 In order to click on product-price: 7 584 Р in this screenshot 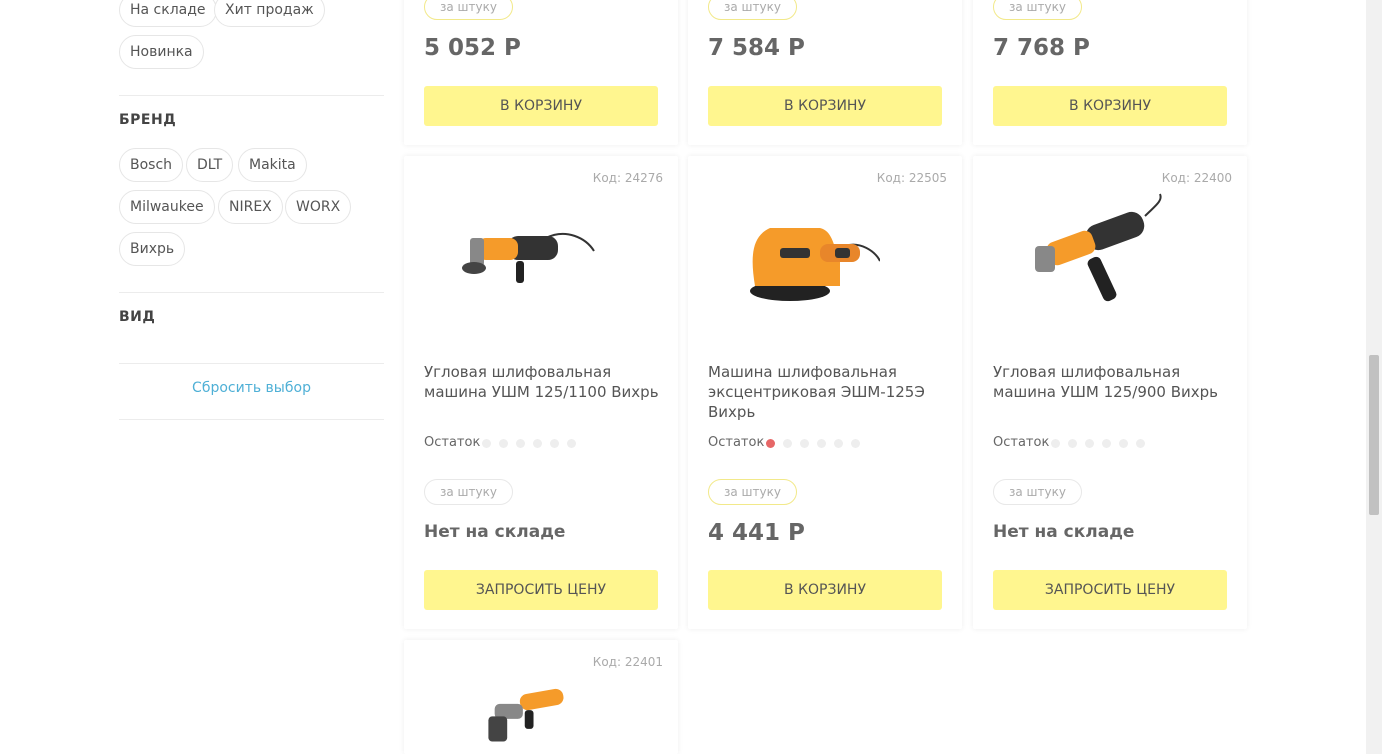, I will do `click(756, 48)`.